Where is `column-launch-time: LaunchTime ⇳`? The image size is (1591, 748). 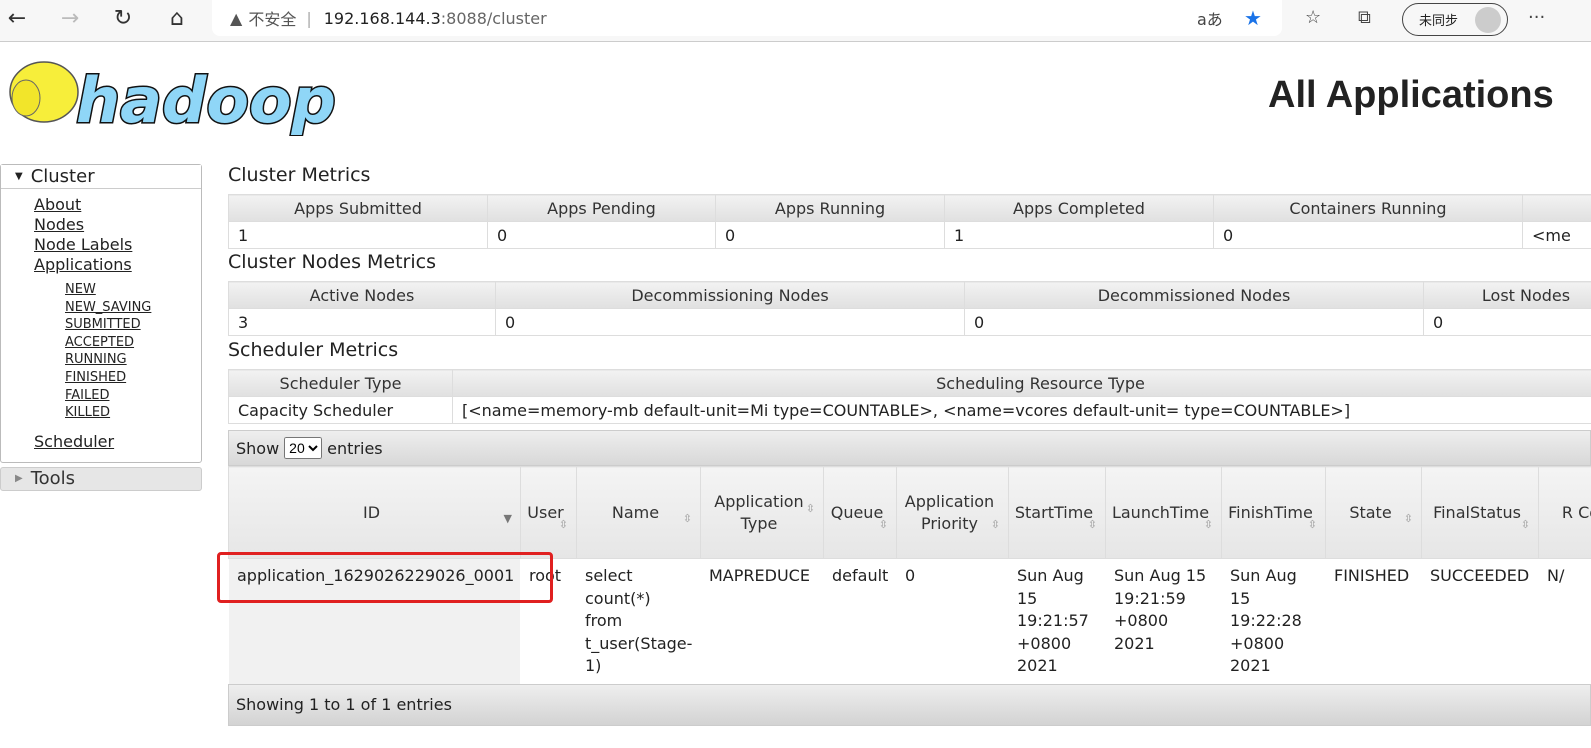 column-launch-time: LaunchTime ⇳ is located at coordinates (1163, 512).